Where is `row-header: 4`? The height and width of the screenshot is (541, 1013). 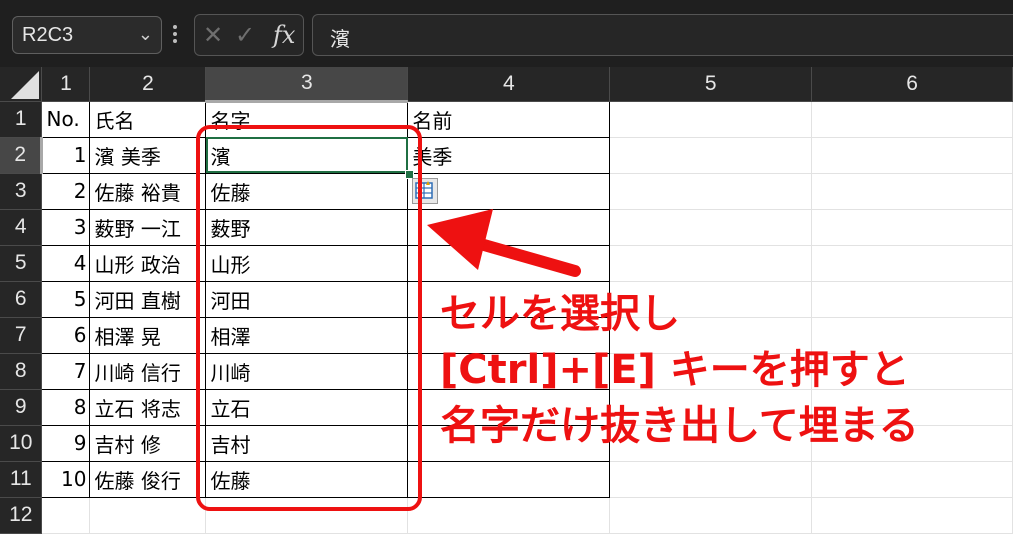
row-header: 4 is located at coordinates (21, 227).